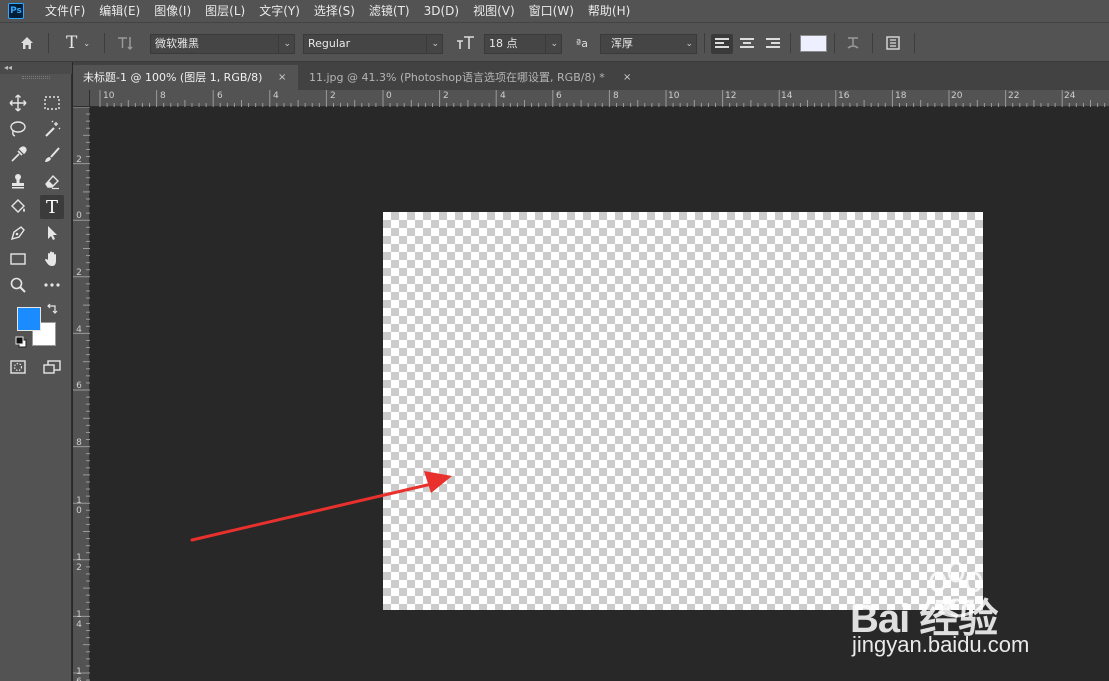  Describe the element at coordinates (373, 44) in the screenshot. I see `font-style-select: Regular ⌄` at that location.